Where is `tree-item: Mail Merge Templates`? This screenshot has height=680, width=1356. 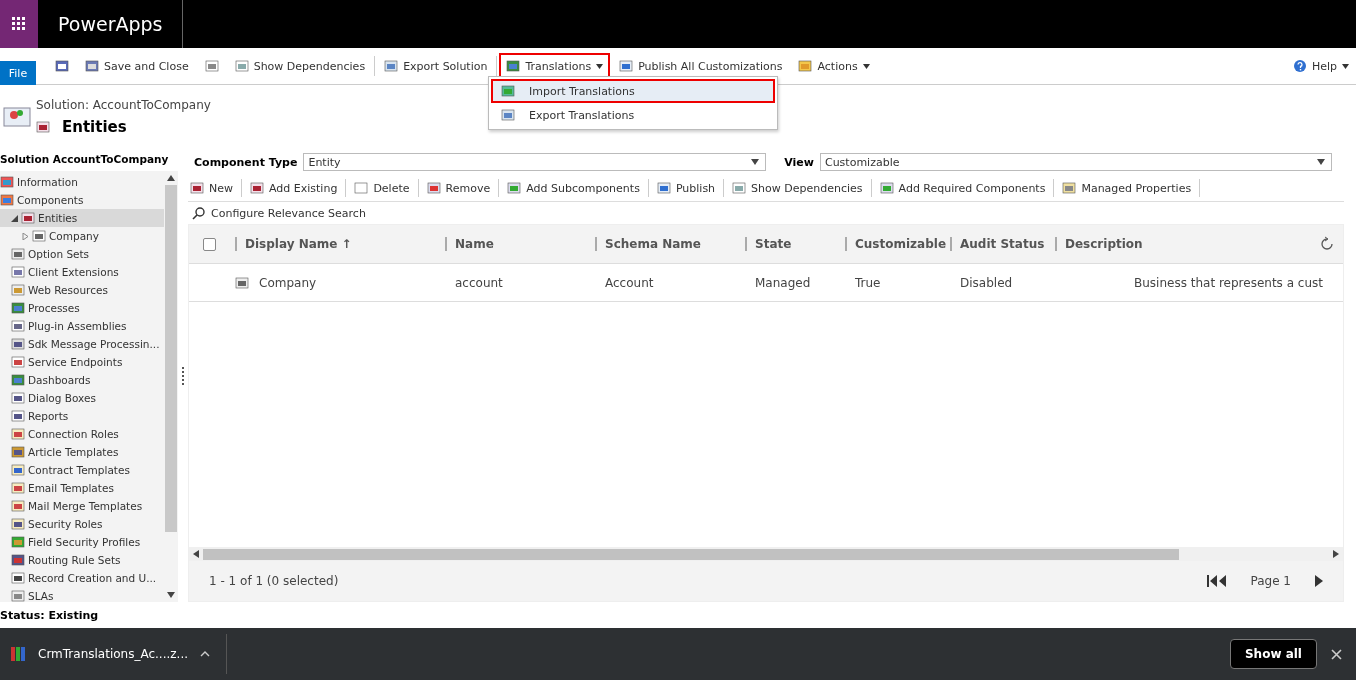
tree-item: Mail Merge Templates is located at coordinates (82, 506).